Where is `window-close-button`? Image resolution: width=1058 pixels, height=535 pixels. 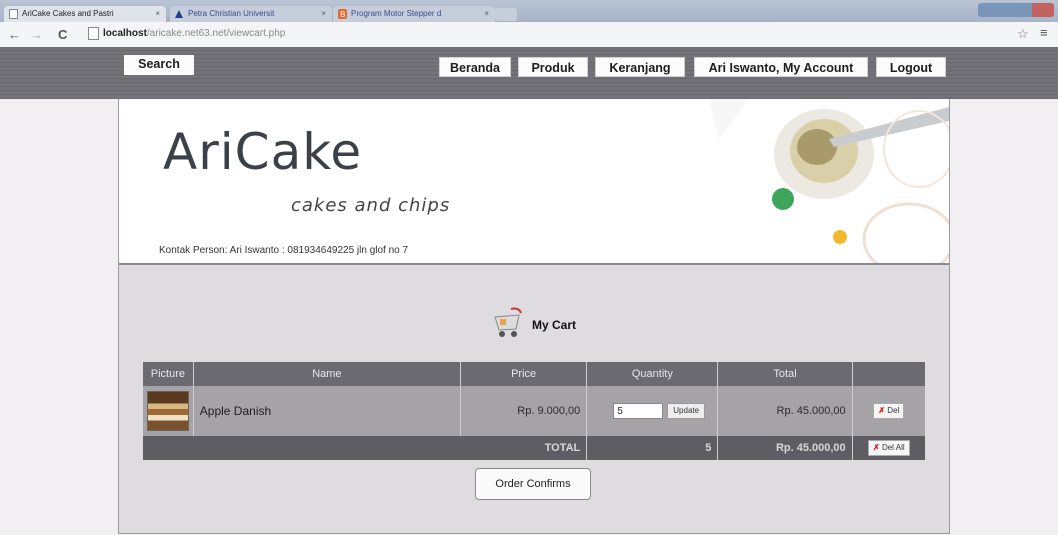
window-close-button is located at coordinates (1043, 10).